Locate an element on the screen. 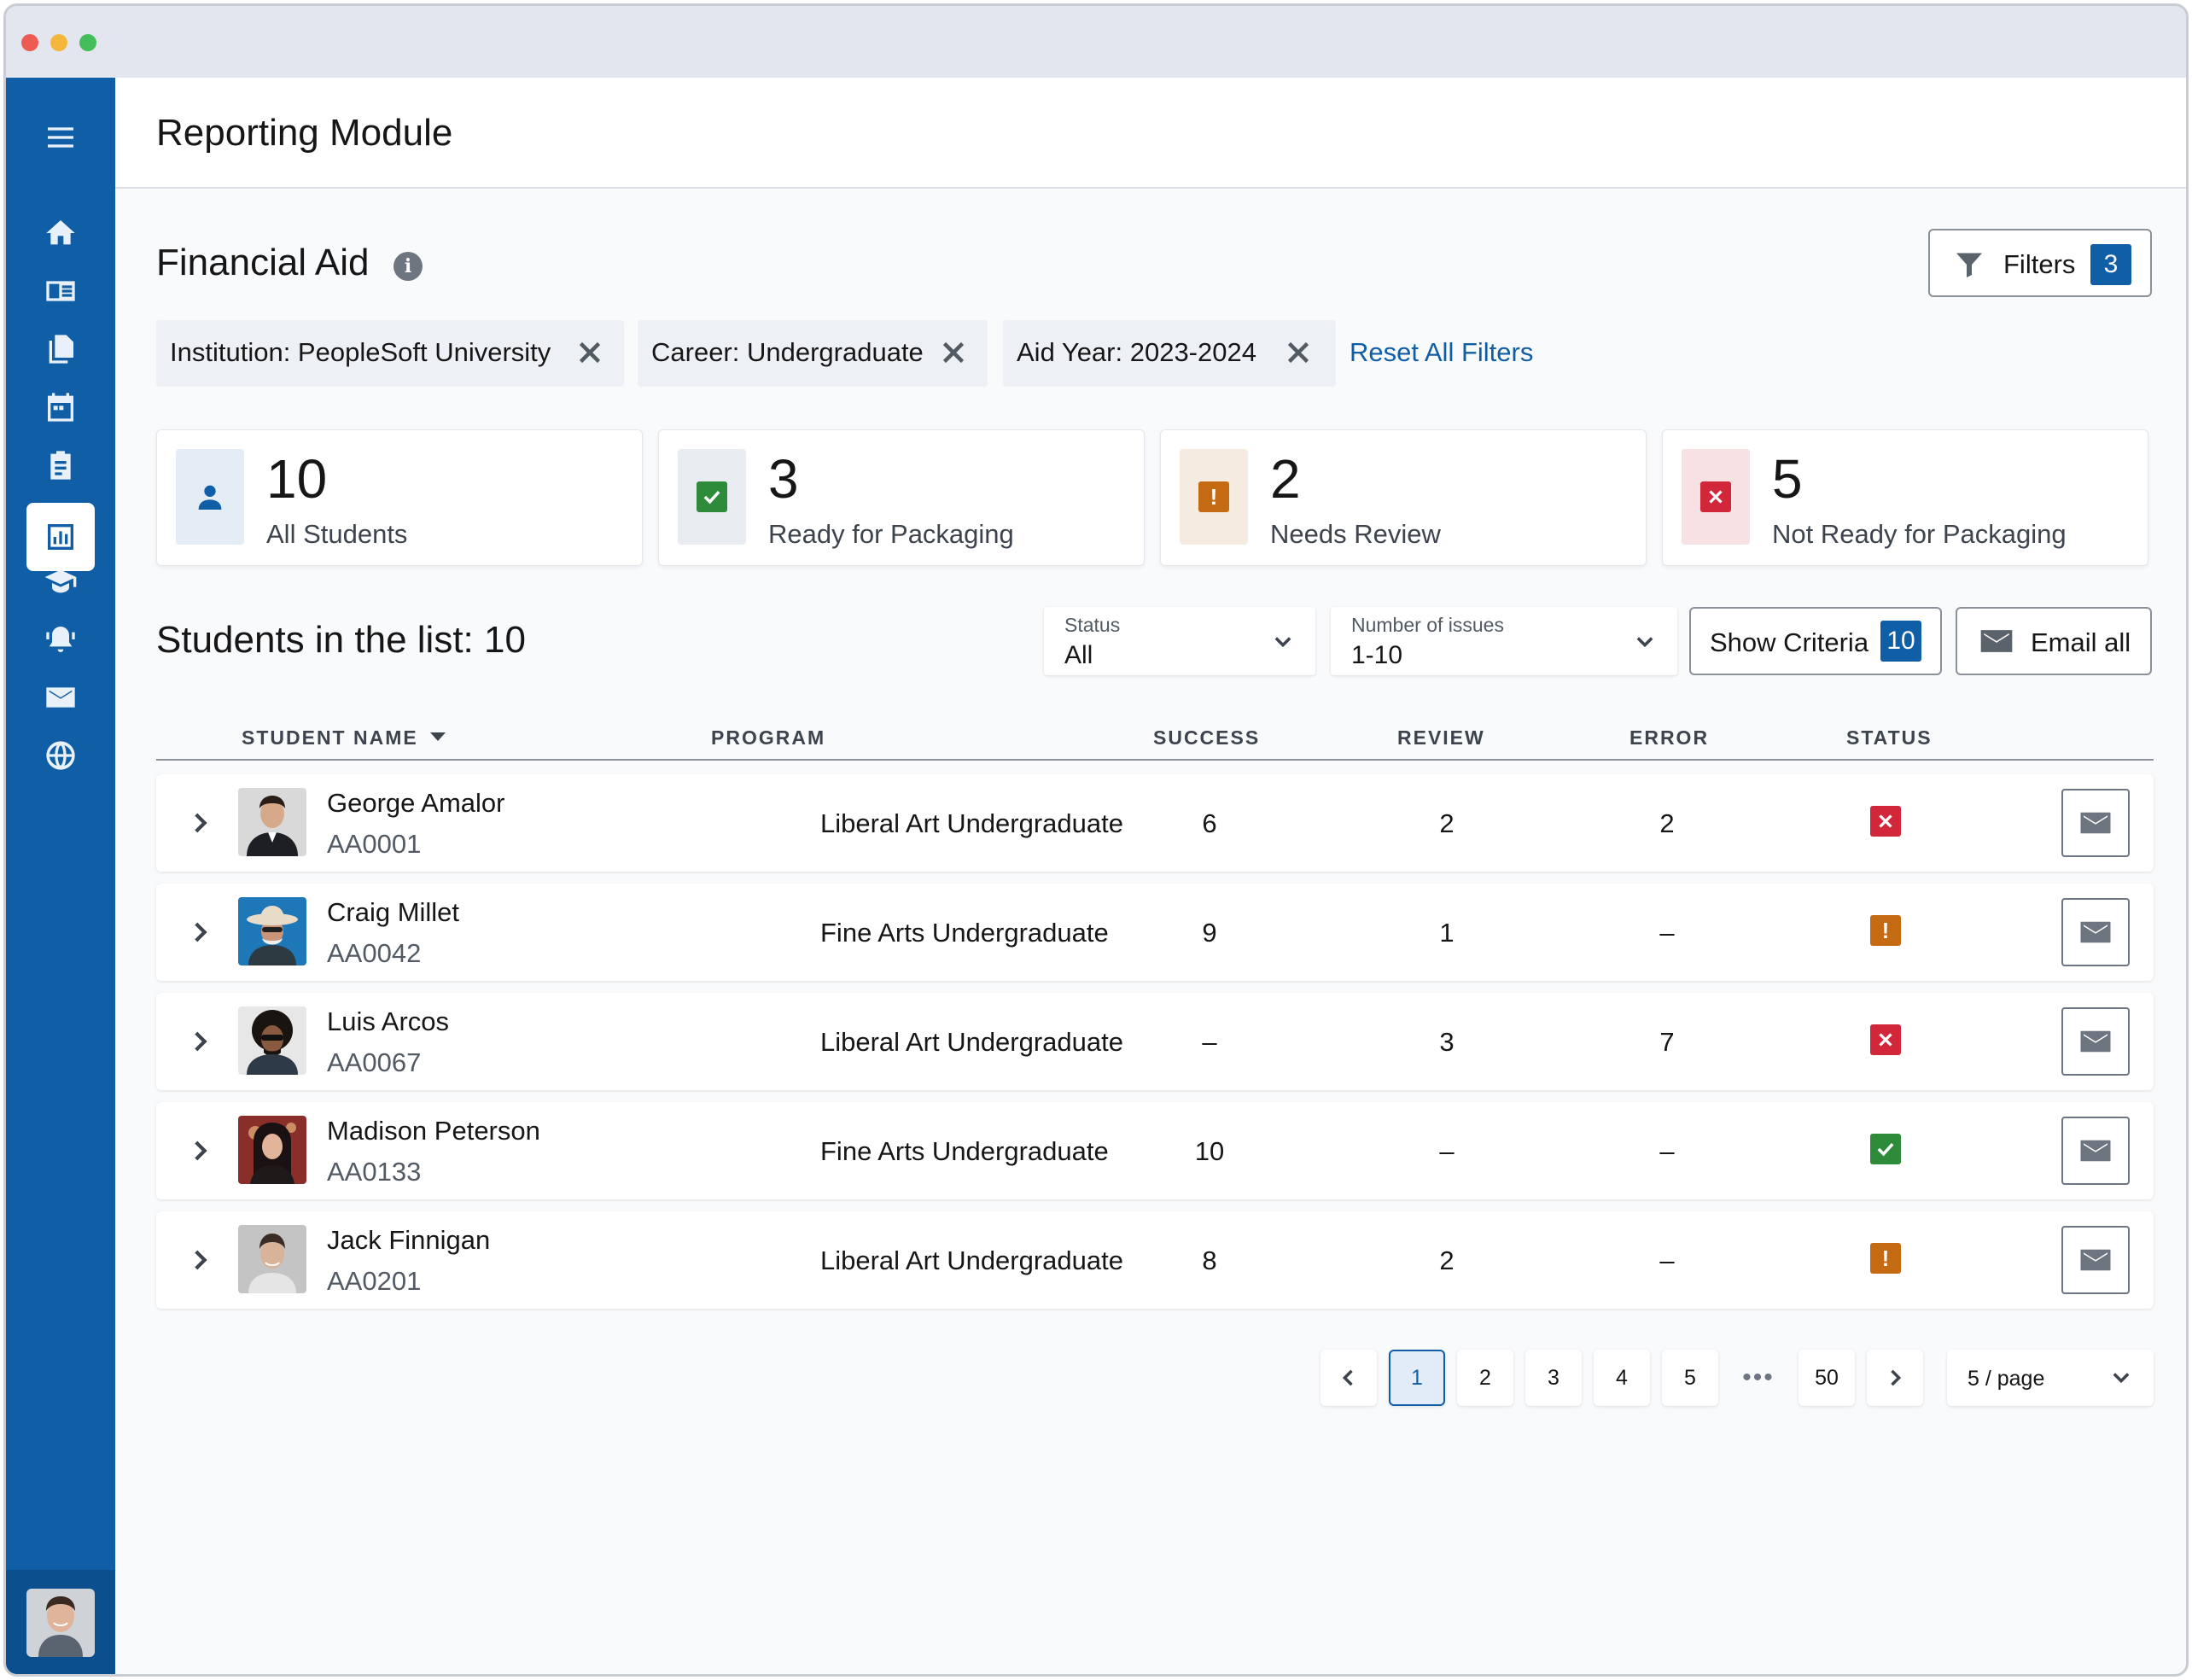 The width and height of the screenshot is (2192, 1680). show-criteria-button: Show Criteria 10 is located at coordinates (1816, 641).